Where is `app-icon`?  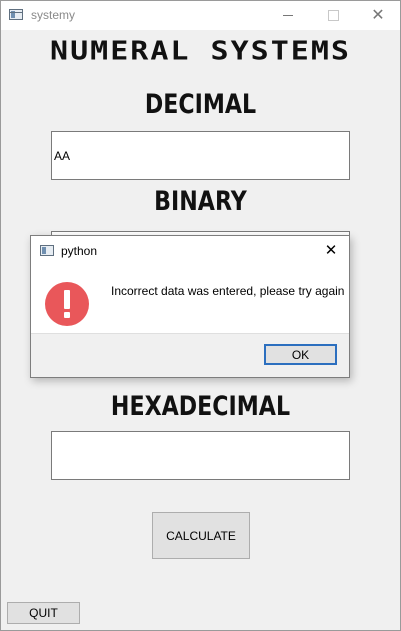
app-icon is located at coordinates (16, 14).